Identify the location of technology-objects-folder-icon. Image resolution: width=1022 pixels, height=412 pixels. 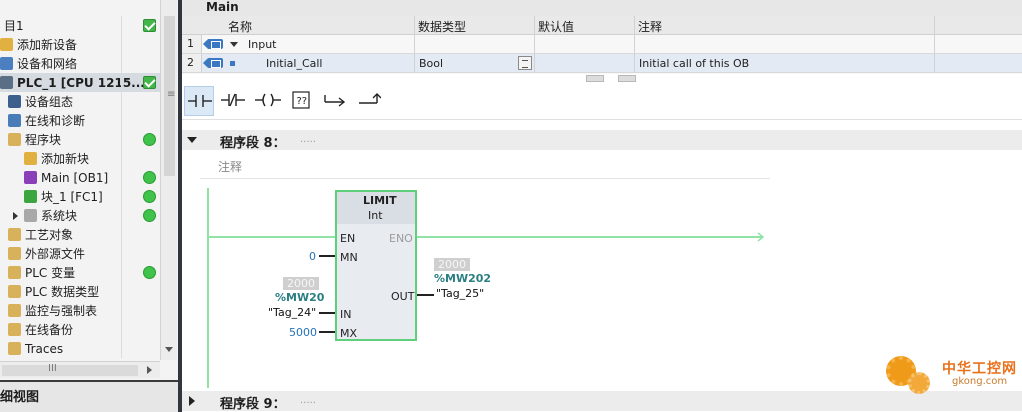
(14, 234).